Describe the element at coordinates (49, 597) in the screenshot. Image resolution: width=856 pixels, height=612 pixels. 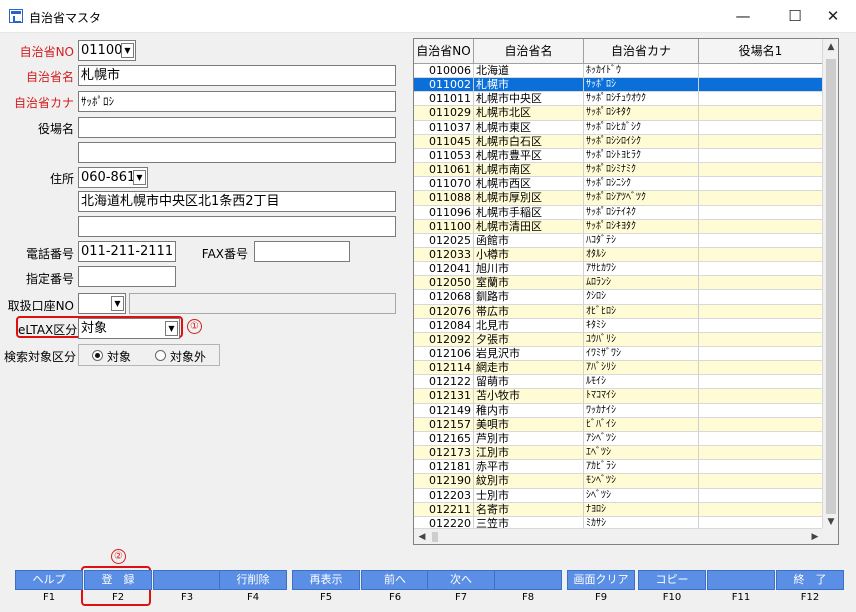
I see `fkey-label-f1: F1` at that location.